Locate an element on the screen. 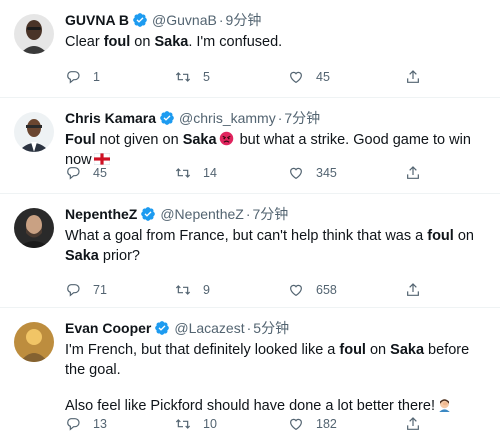  tweet-actions: 45 14 345 is located at coordinates (276, 173).